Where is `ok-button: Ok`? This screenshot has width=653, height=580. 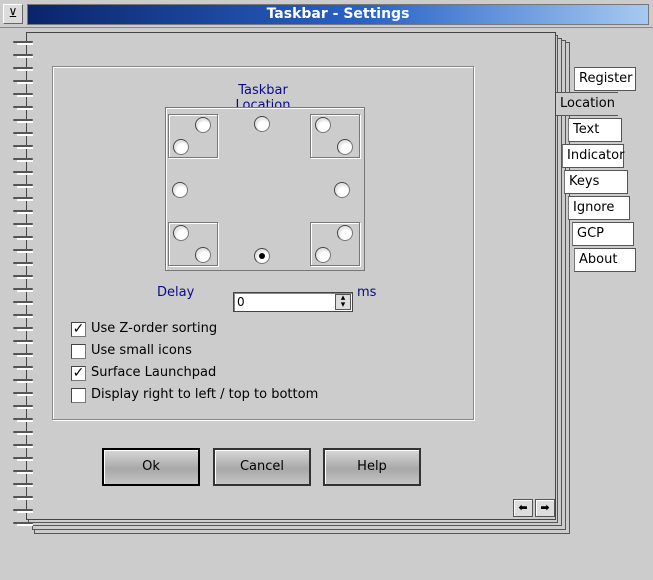 ok-button: Ok is located at coordinates (151, 467).